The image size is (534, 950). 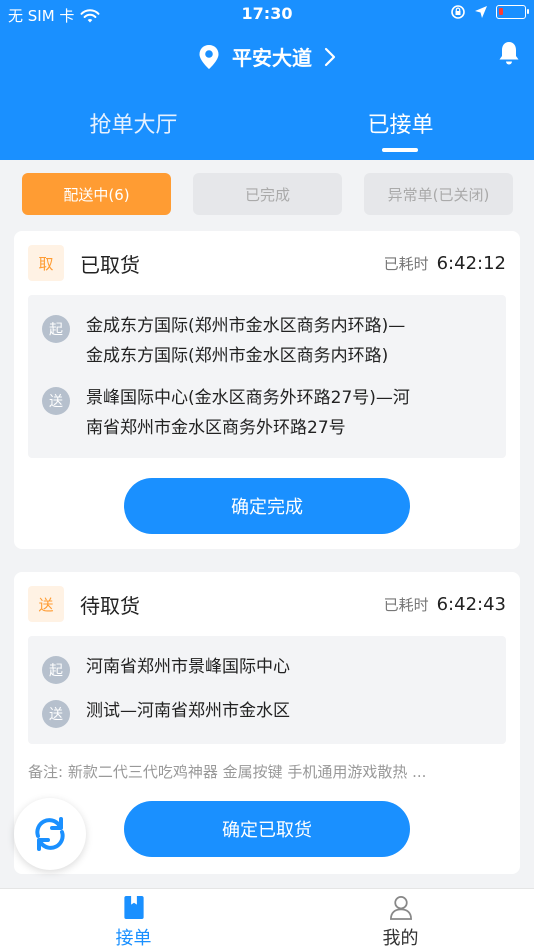 I want to click on delivery-address-line: 景峰国际中心(金水区商务外环路27号)—河, so click(x=248, y=398).